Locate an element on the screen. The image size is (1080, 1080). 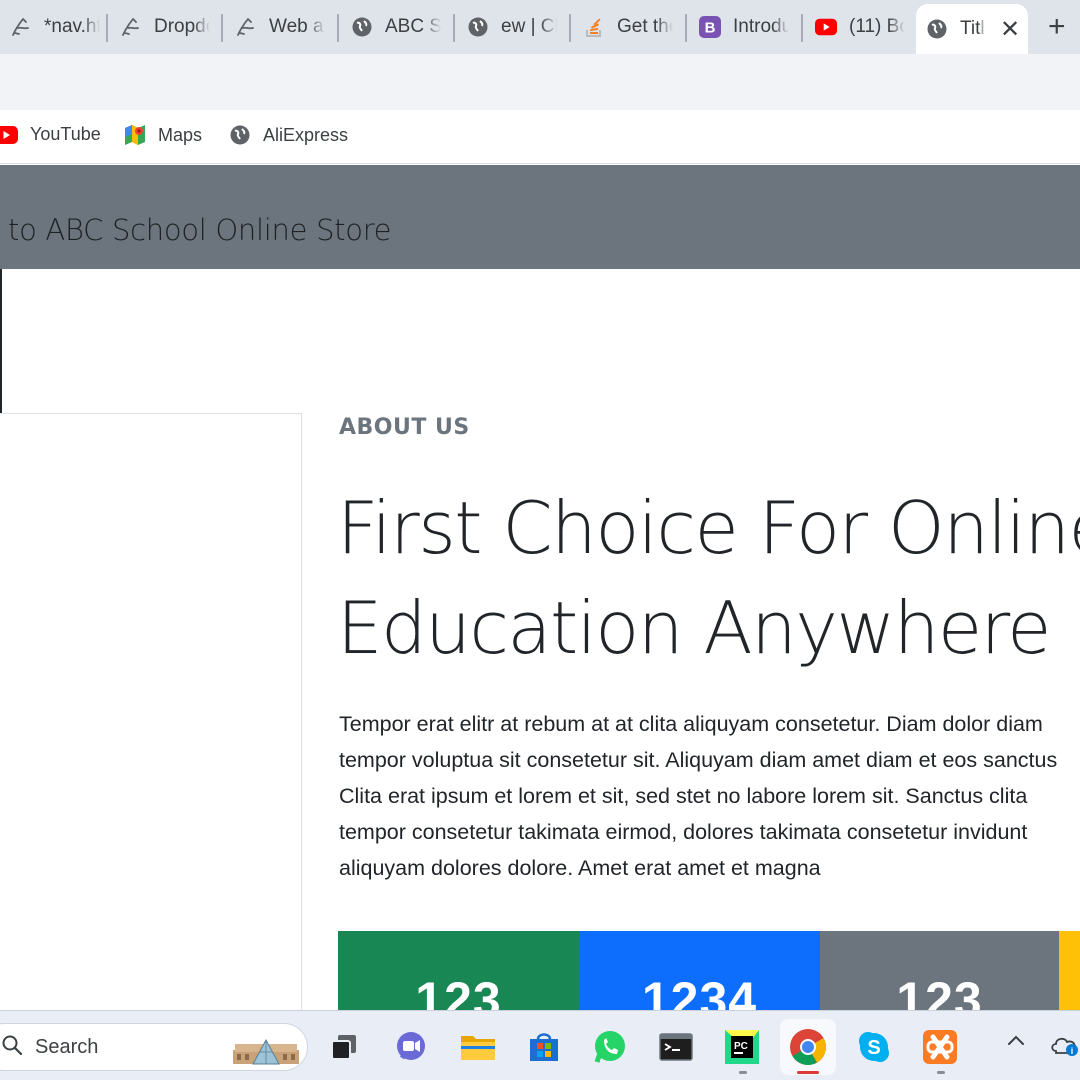
tab-nav-html: *nav.html is located at coordinates (52, 27).